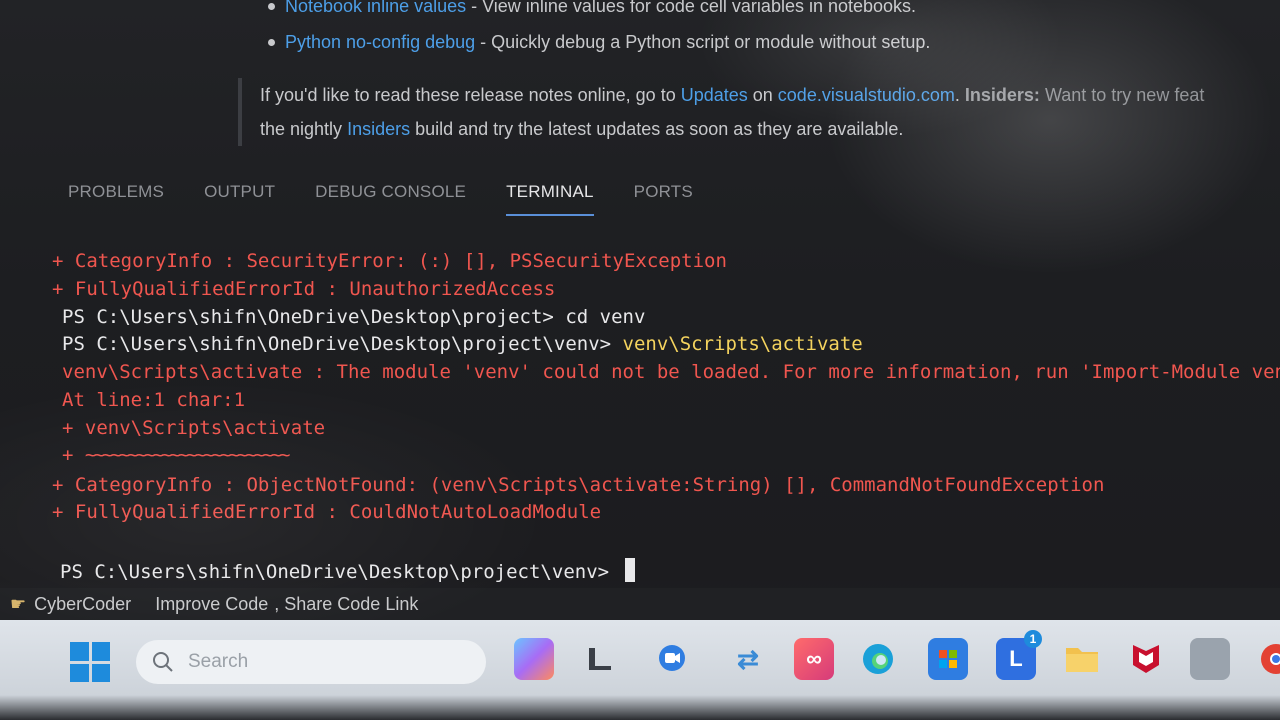  What do you see at coordinates (90, 662) in the screenshot?
I see `windows-start-icon` at bounding box center [90, 662].